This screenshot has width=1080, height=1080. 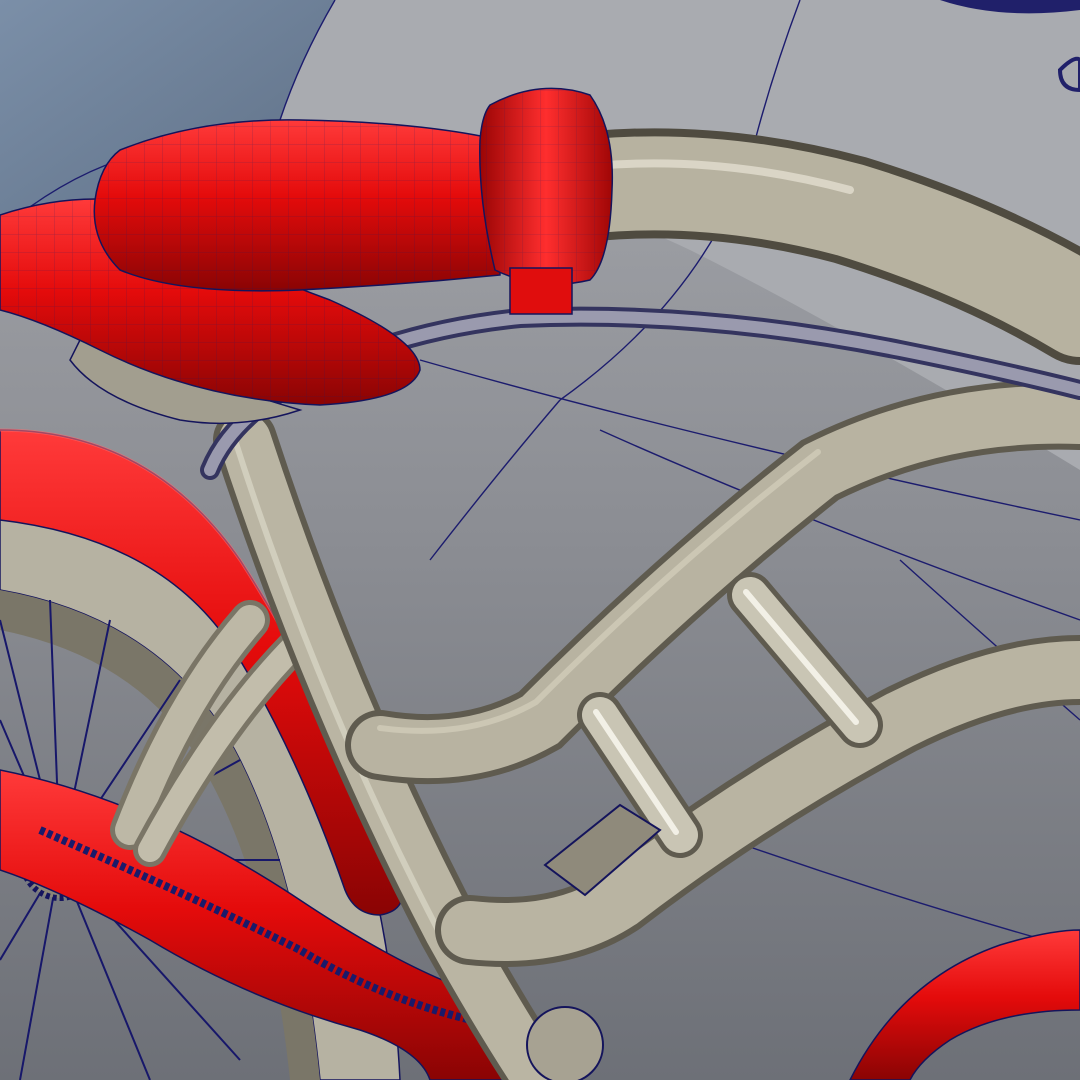 What do you see at coordinates (565, 1043) in the screenshot?
I see `bottom-bracket` at bounding box center [565, 1043].